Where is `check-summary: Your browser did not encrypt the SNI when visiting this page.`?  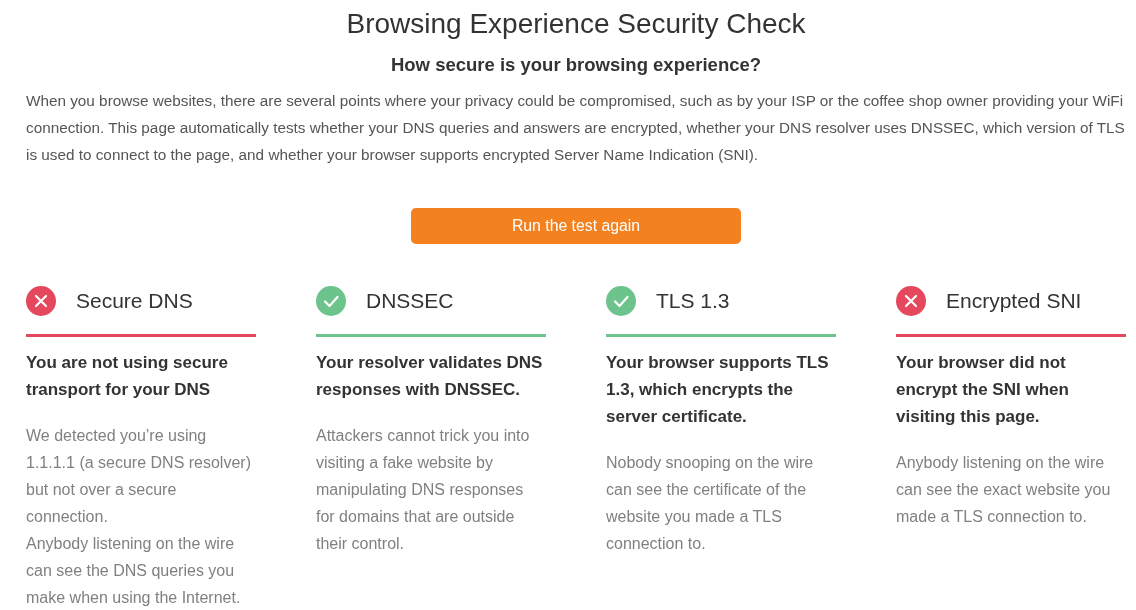 check-summary: Your browser did not encrypt the SNI when visiting this page. is located at coordinates (983, 390).